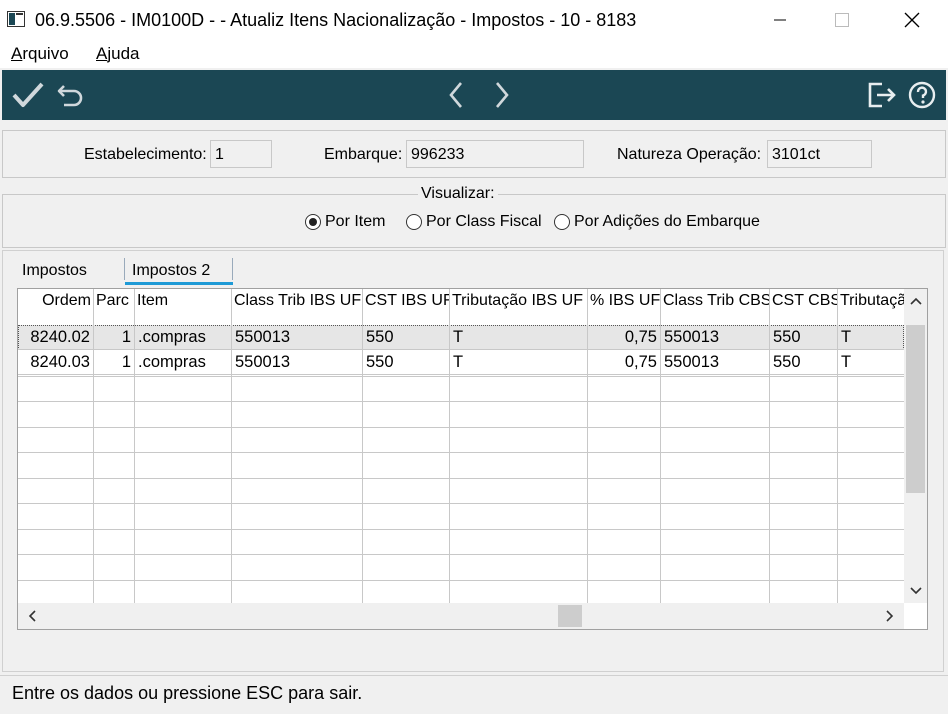 The image size is (948, 714). I want to click on exit-icon, so click(882, 95).